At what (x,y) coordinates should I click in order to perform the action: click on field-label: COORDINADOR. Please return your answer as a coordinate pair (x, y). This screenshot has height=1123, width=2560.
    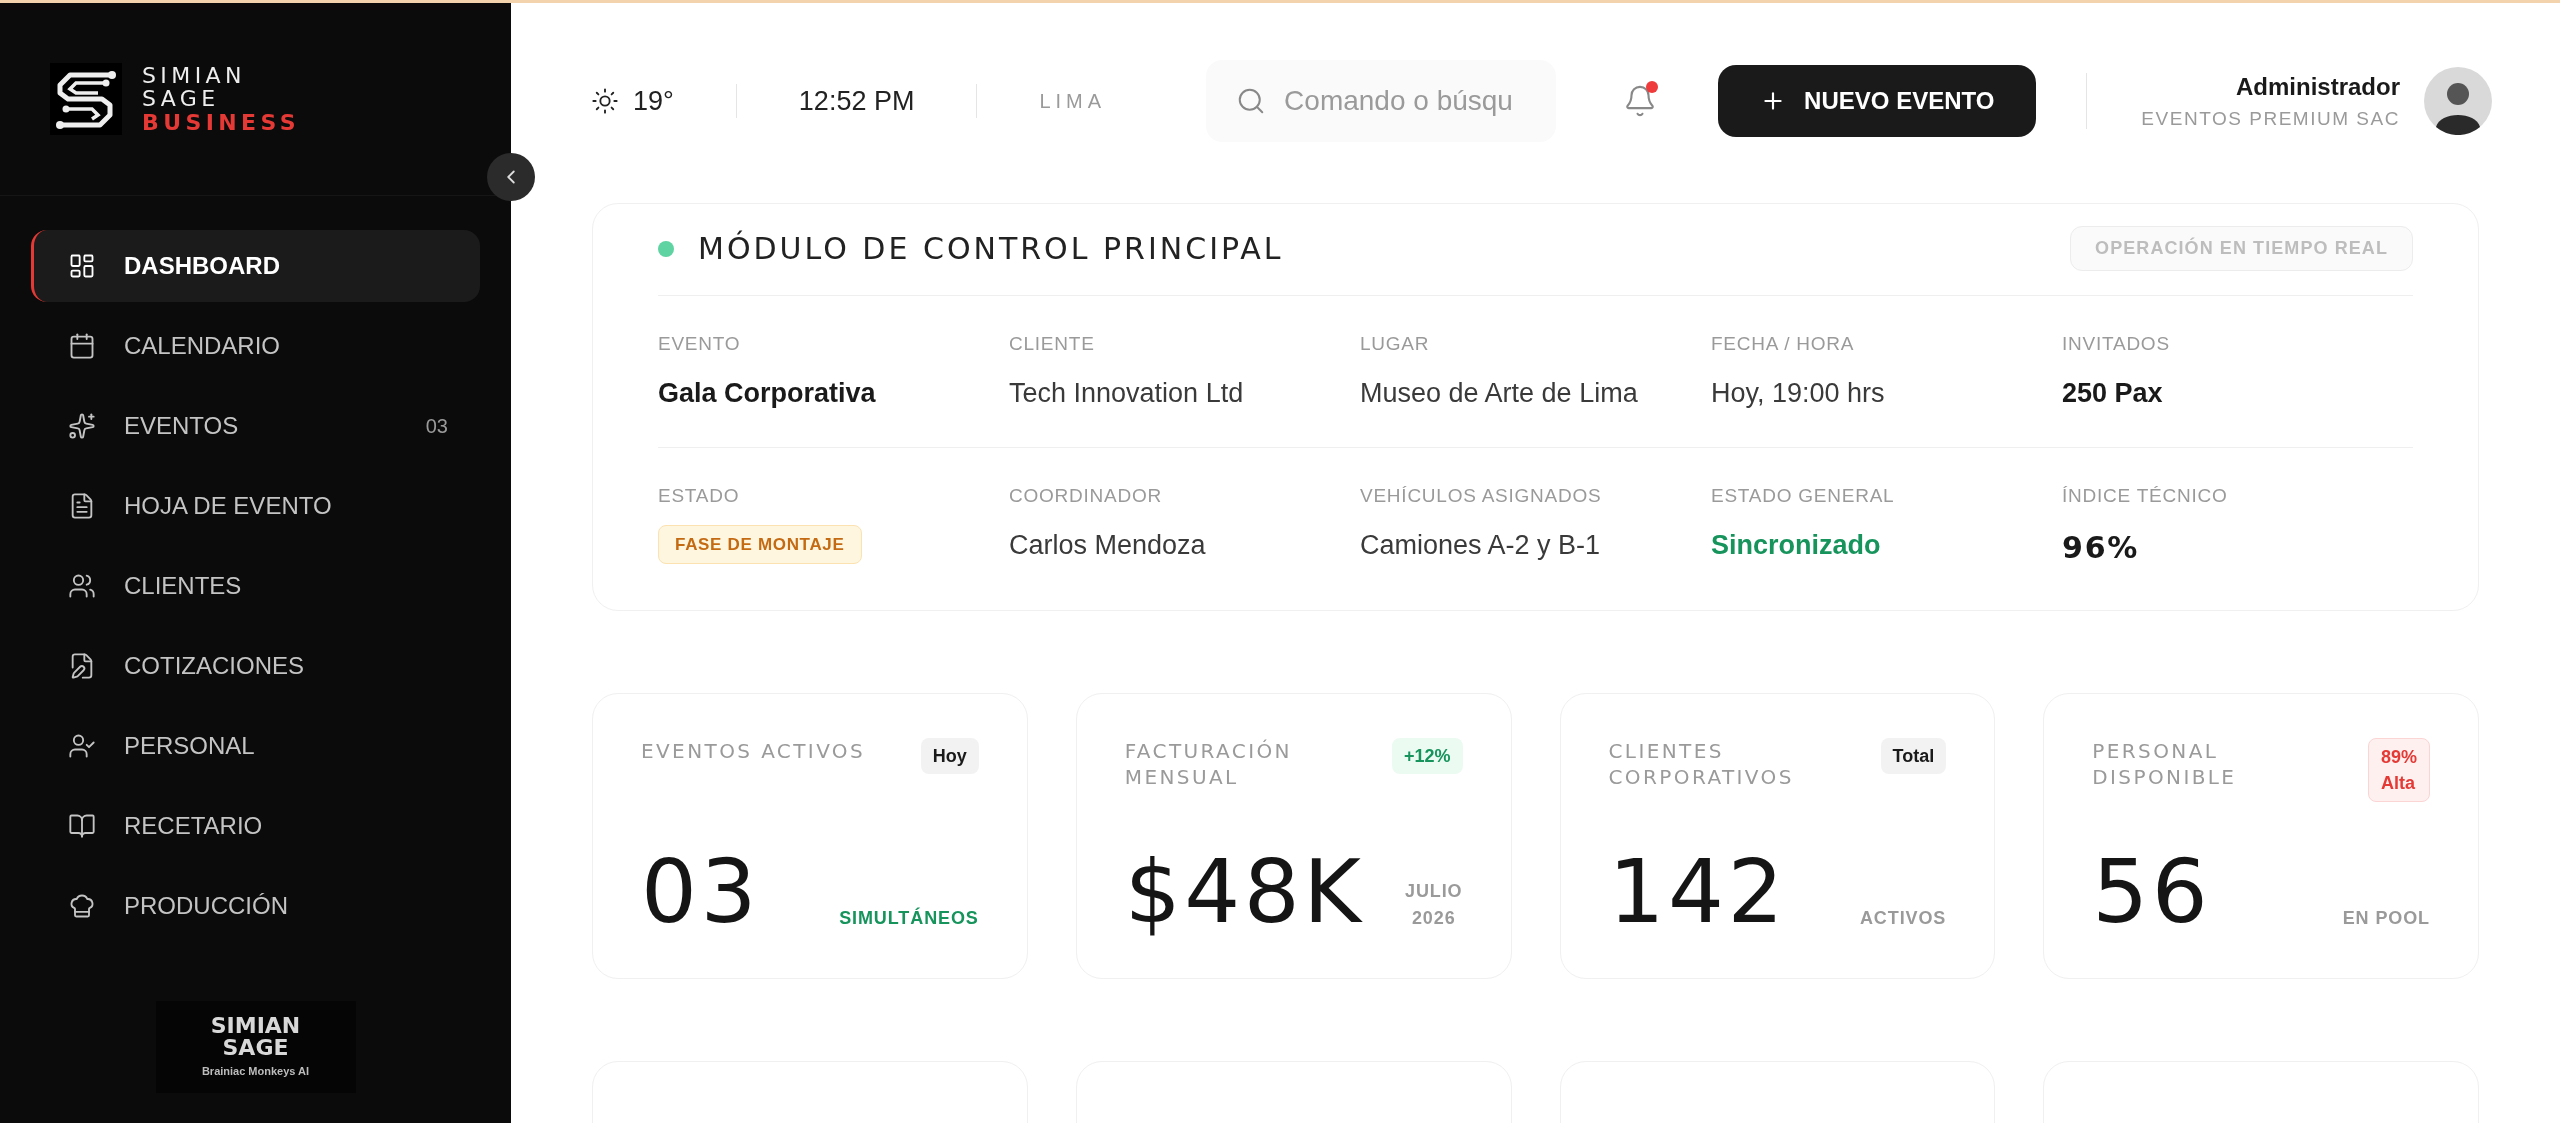
    Looking at the image, I should click on (1086, 496).